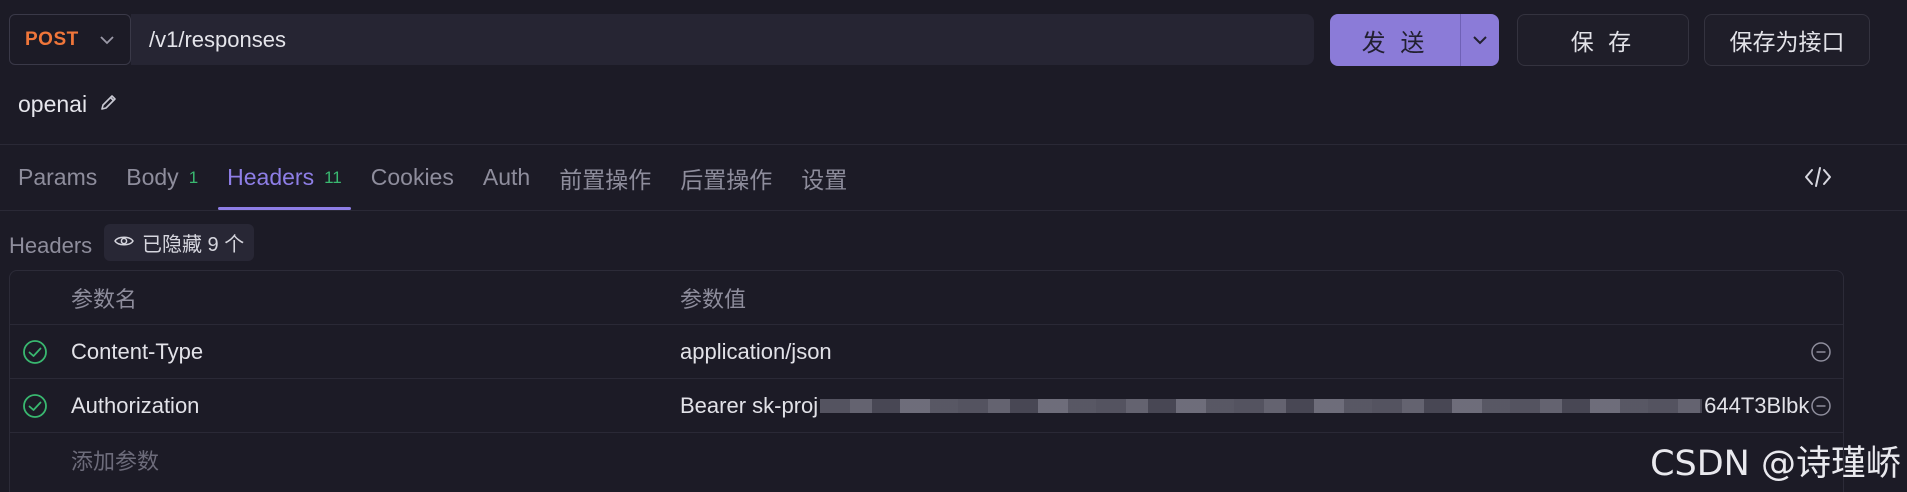  What do you see at coordinates (124, 242) in the screenshot?
I see `eye-icon` at bounding box center [124, 242].